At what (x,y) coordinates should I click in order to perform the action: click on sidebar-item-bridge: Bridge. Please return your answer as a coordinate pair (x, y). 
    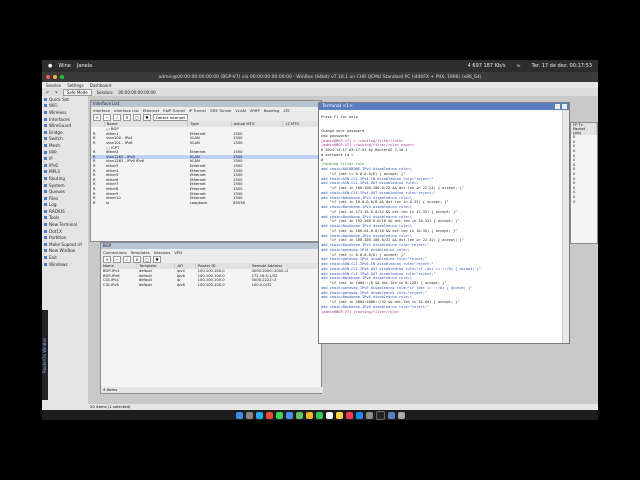
    Looking at the image, I should click on (65, 132).